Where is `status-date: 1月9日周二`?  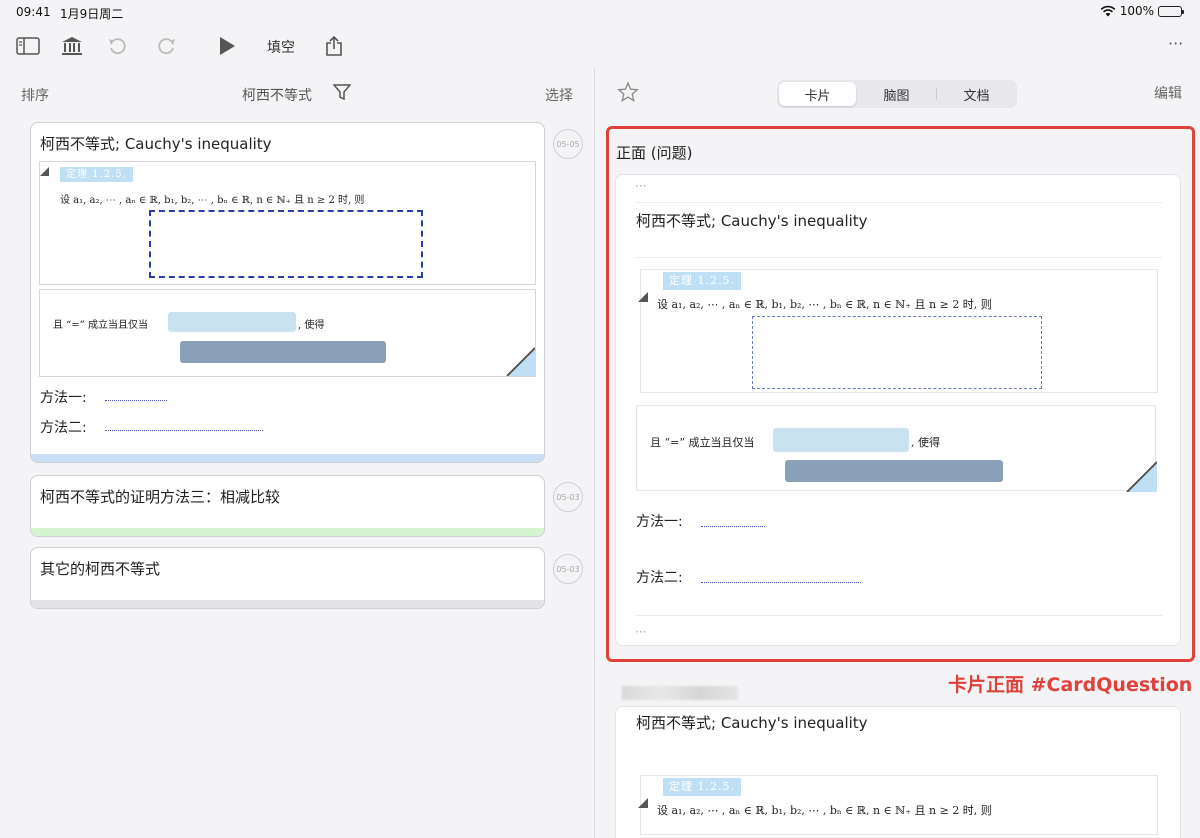
status-date: 1月9日周二 is located at coordinates (92, 14).